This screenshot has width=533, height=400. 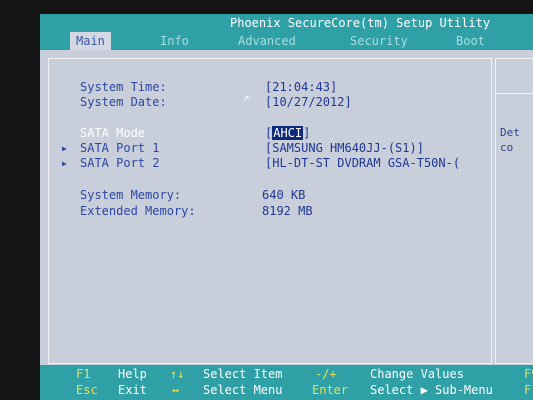 I want to click on left-right-arrows-key: ↔, so click(x=176, y=390).